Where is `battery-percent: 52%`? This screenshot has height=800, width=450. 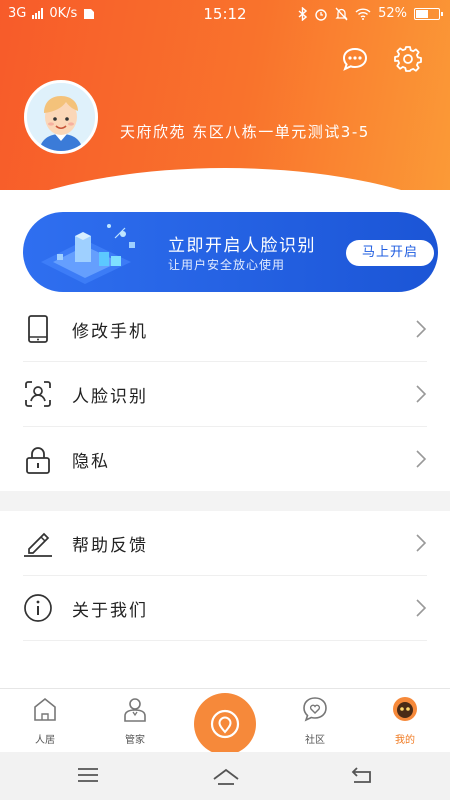 battery-percent: 52% is located at coordinates (392, 13).